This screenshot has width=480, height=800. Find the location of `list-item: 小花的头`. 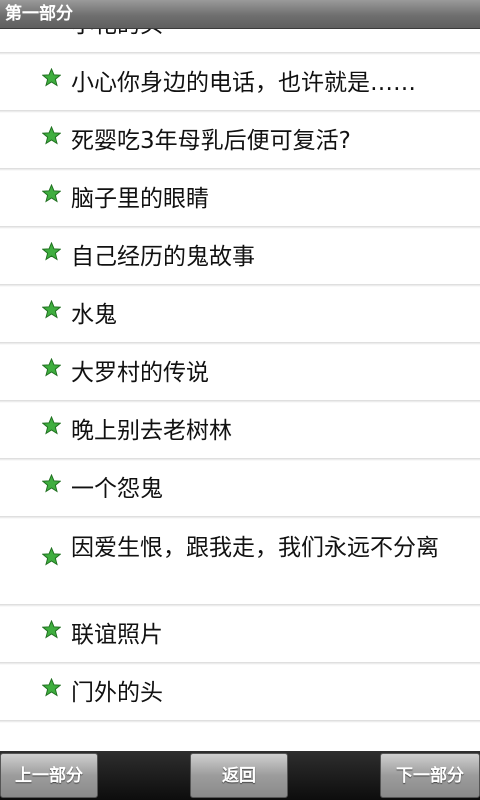

list-item: 小花的头 is located at coordinates (240, 42).